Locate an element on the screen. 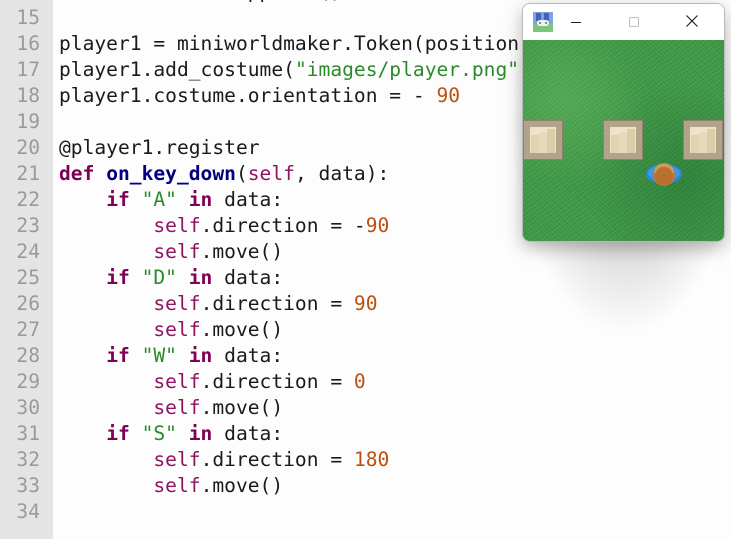  line-number: 18 is located at coordinates (28, 95).